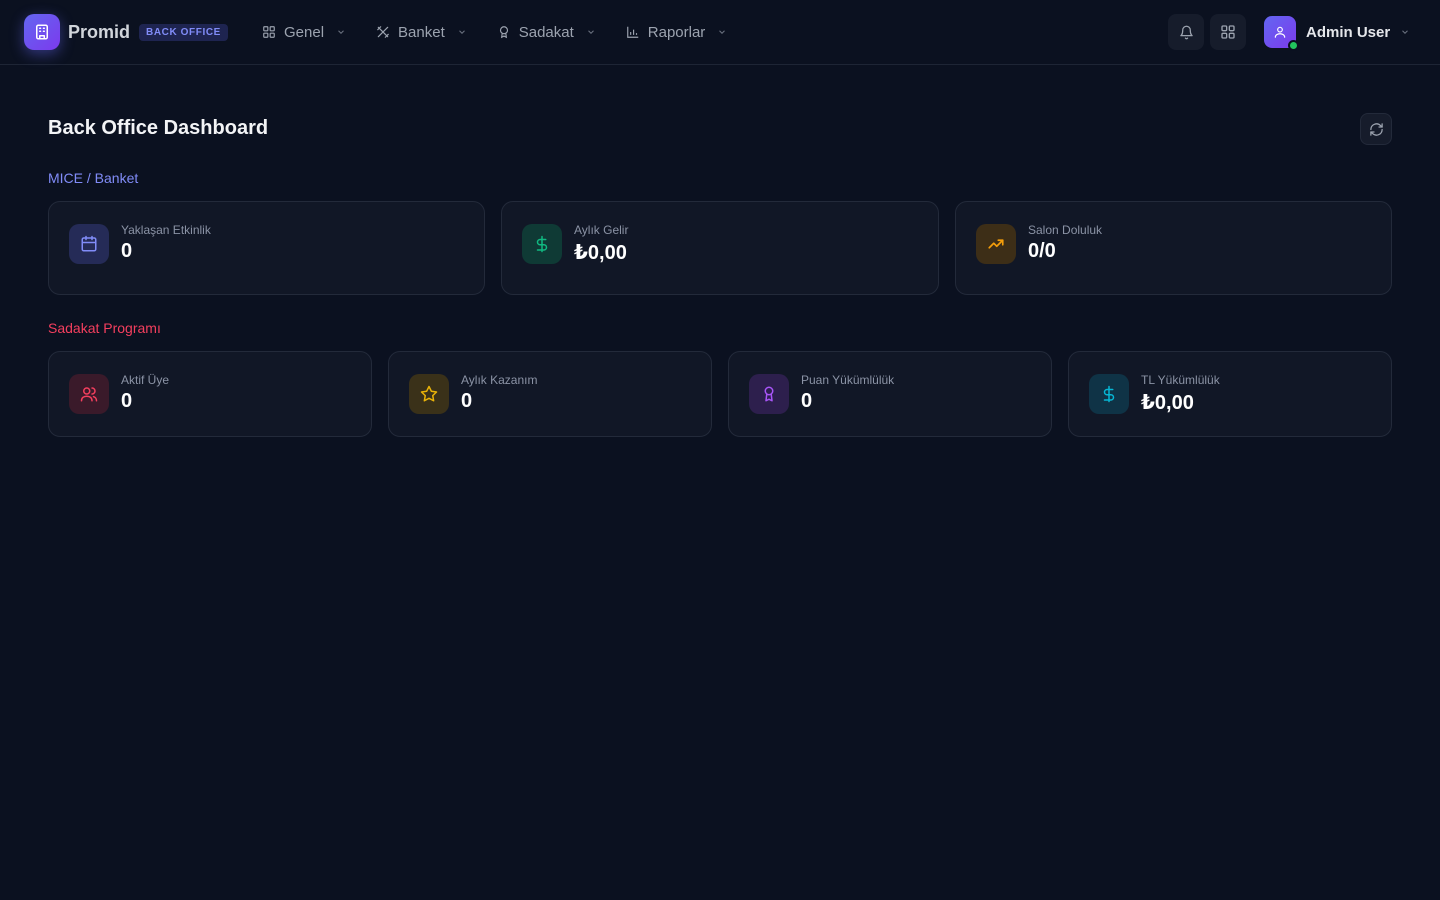  Describe the element at coordinates (1042, 251) in the screenshot. I see `stat-value: 0/0` at that location.